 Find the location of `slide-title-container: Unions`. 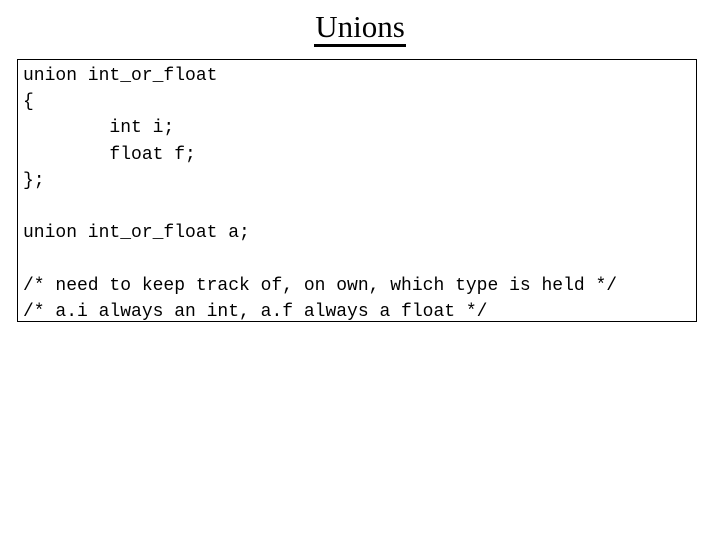

slide-title-container: Unions is located at coordinates (360, 28).